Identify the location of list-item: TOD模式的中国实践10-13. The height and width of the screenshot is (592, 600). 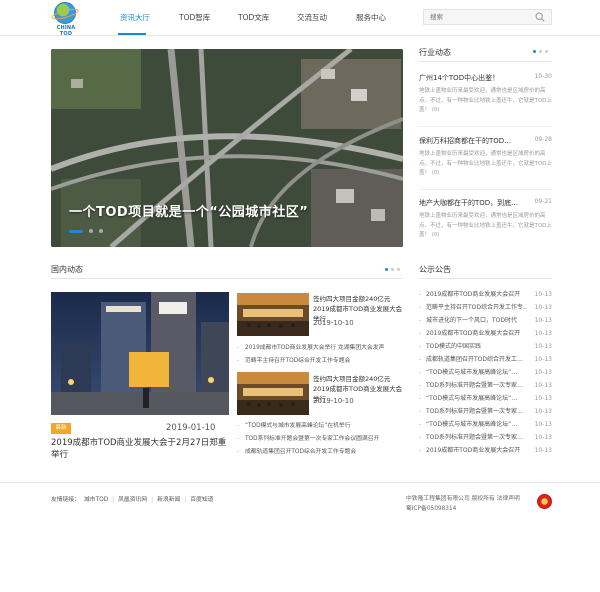
(485, 346).